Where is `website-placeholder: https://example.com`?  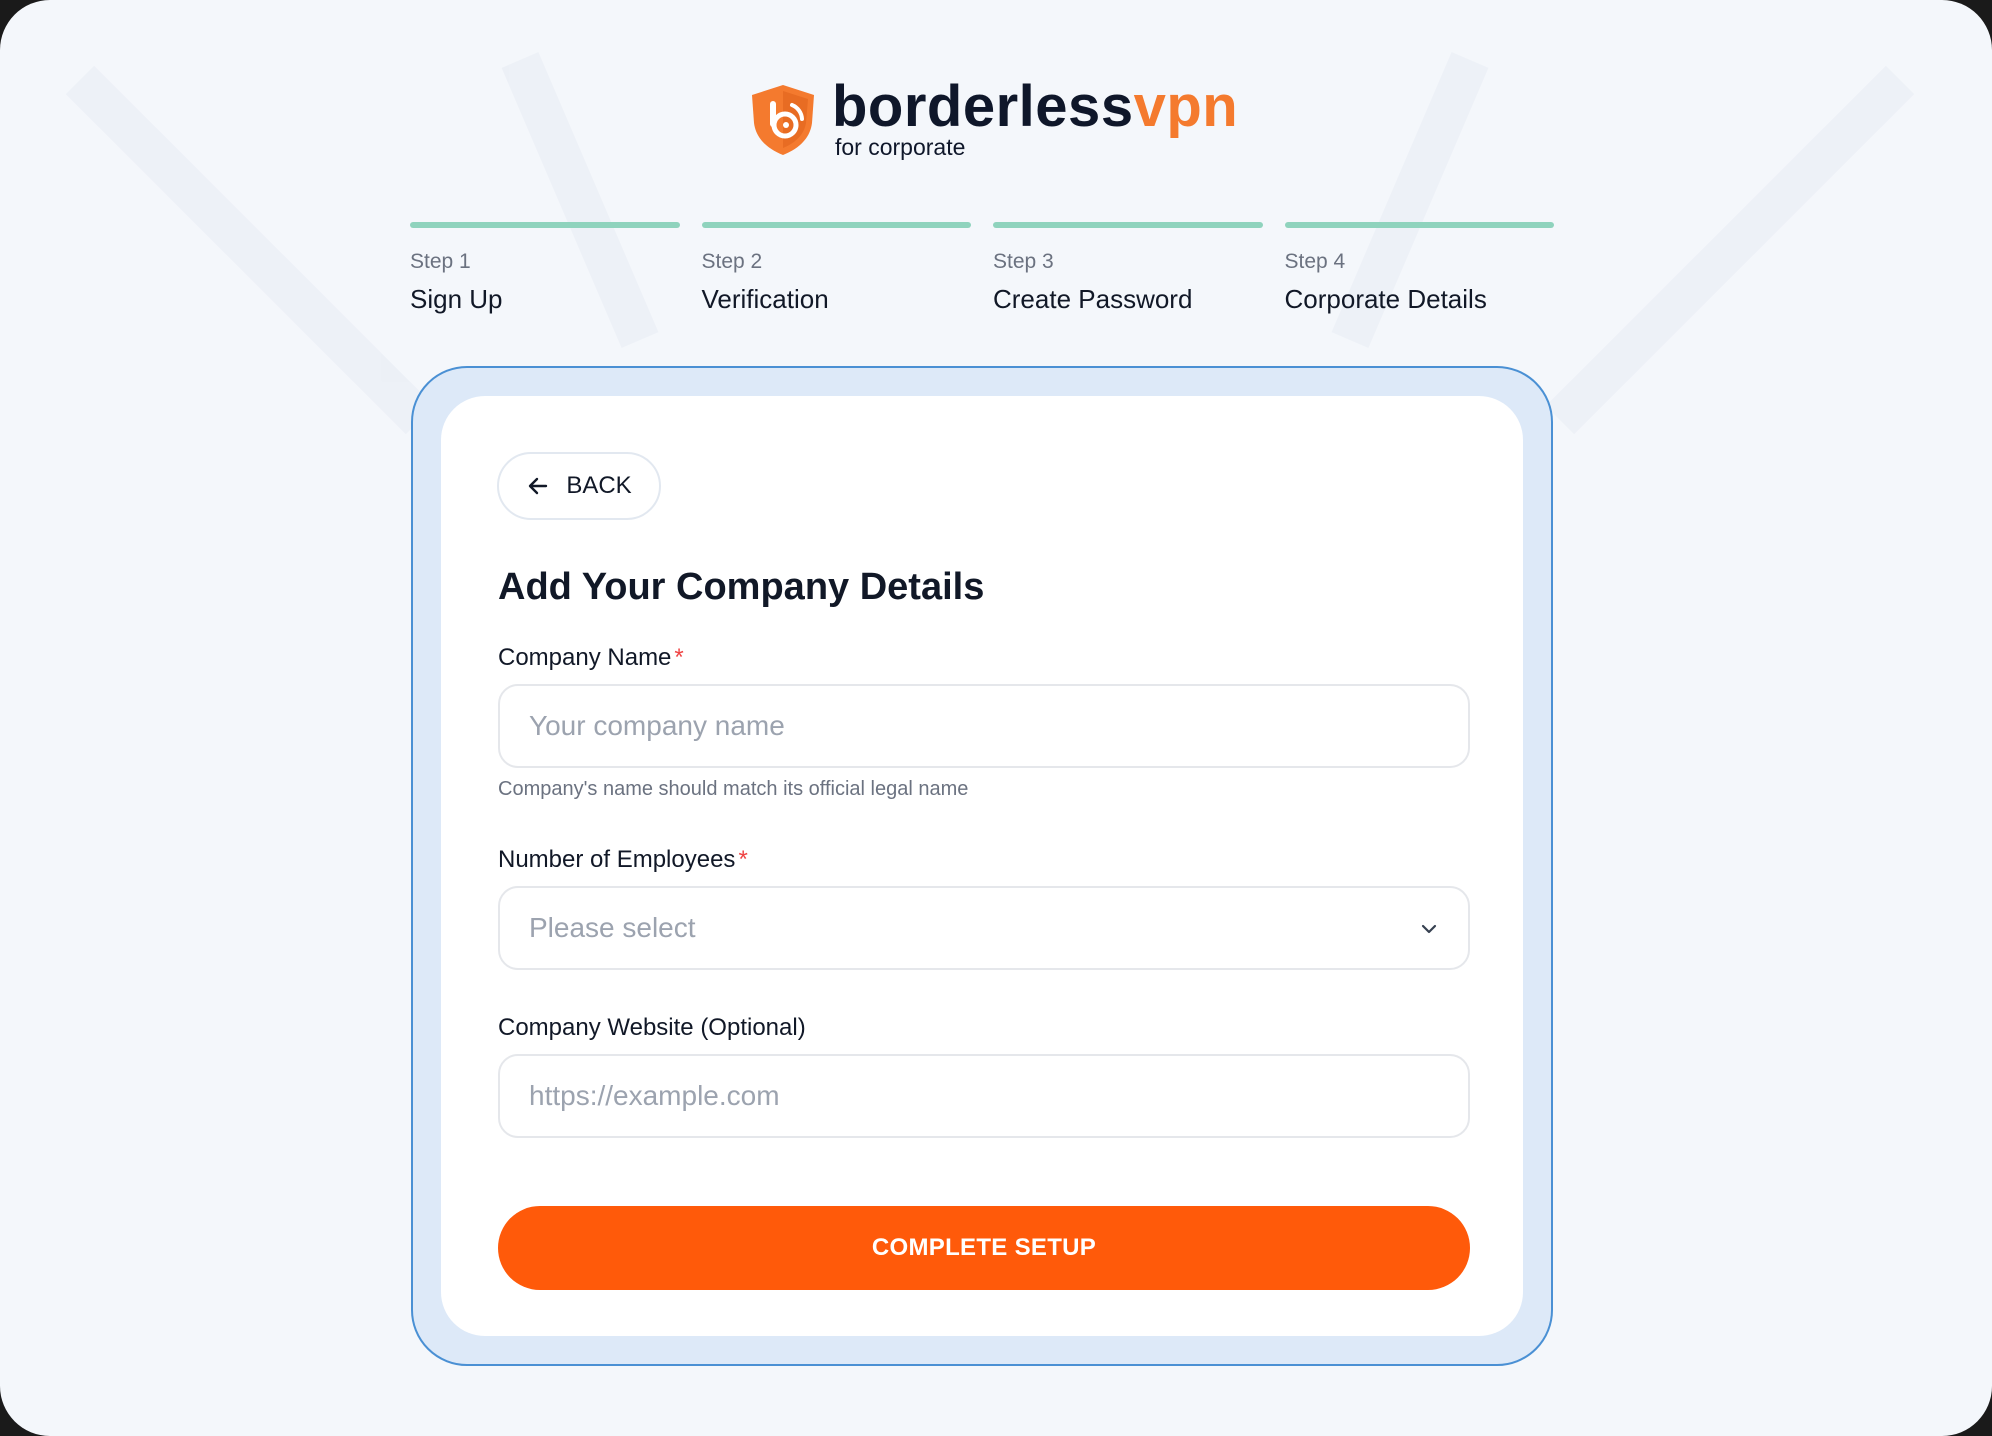
website-placeholder: https://example.com is located at coordinates (654, 1095).